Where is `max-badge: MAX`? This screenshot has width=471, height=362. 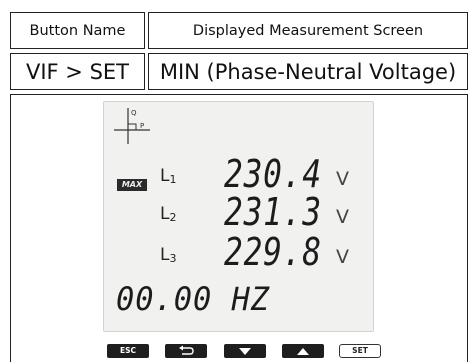 max-badge: MAX is located at coordinates (132, 185).